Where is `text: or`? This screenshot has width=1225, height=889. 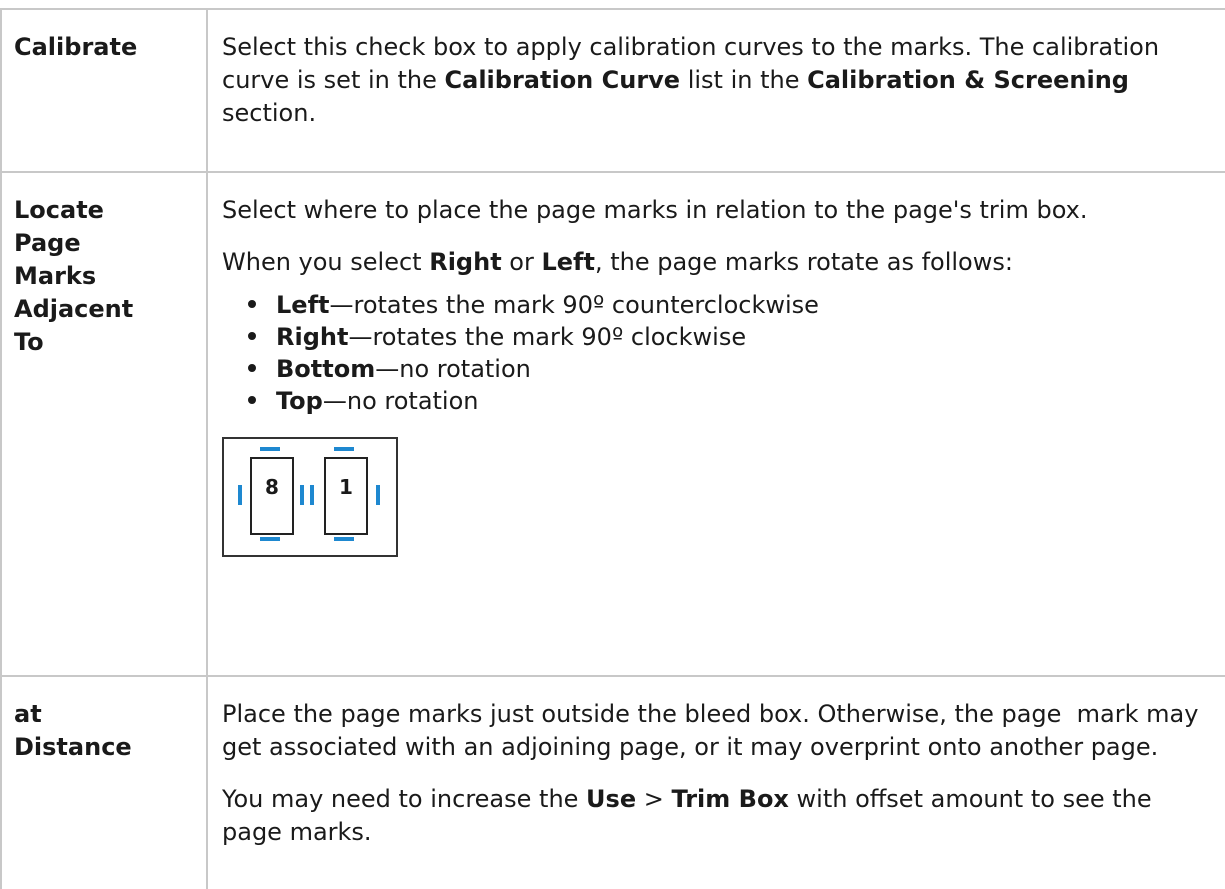
text: or is located at coordinates (521, 262).